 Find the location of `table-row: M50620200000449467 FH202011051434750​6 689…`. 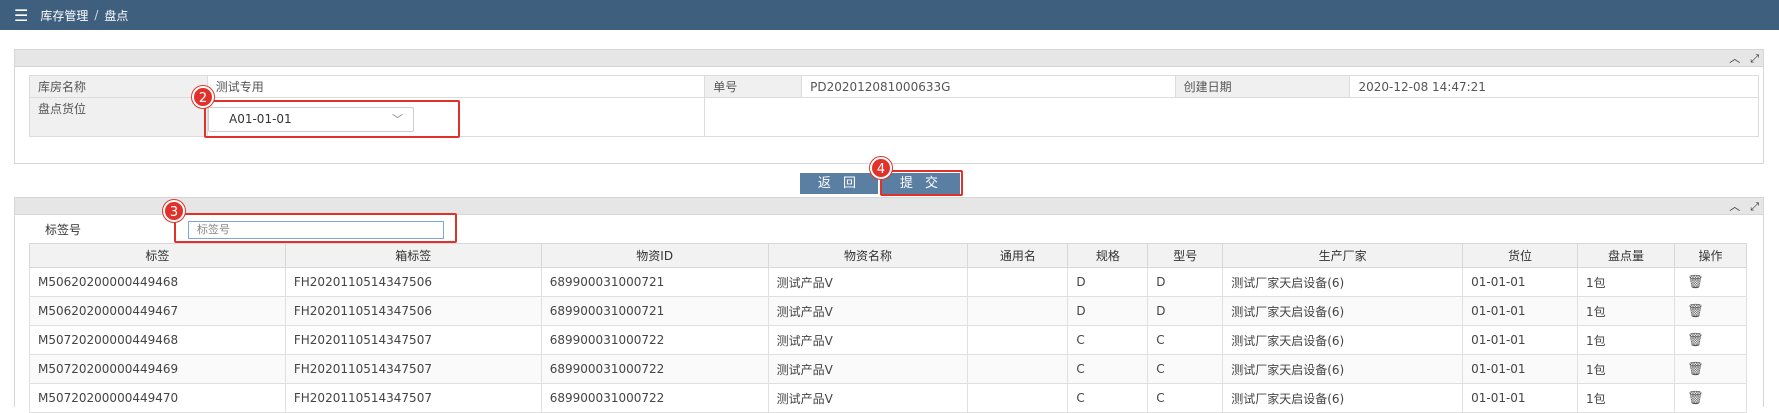

table-row: M50620200000449467 FH202011051434750​6 689… is located at coordinates (888, 311).